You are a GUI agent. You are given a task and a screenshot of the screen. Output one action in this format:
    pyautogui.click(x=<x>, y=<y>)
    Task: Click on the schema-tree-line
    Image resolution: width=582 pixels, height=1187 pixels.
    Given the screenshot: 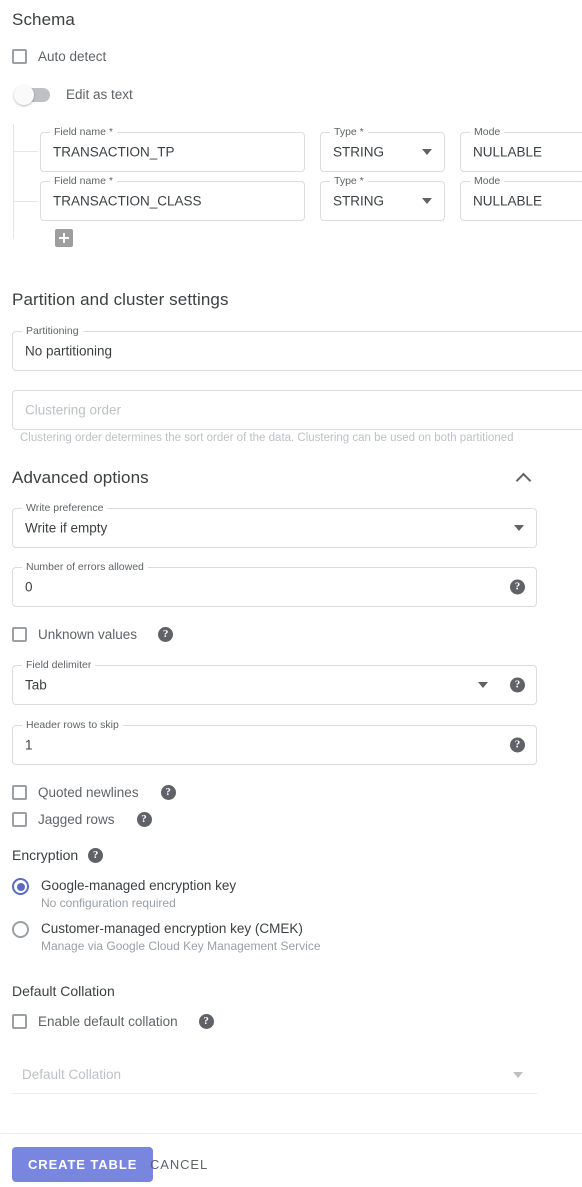 What is the action you would take?
    pyautogui.click(x=26, y=181)
    